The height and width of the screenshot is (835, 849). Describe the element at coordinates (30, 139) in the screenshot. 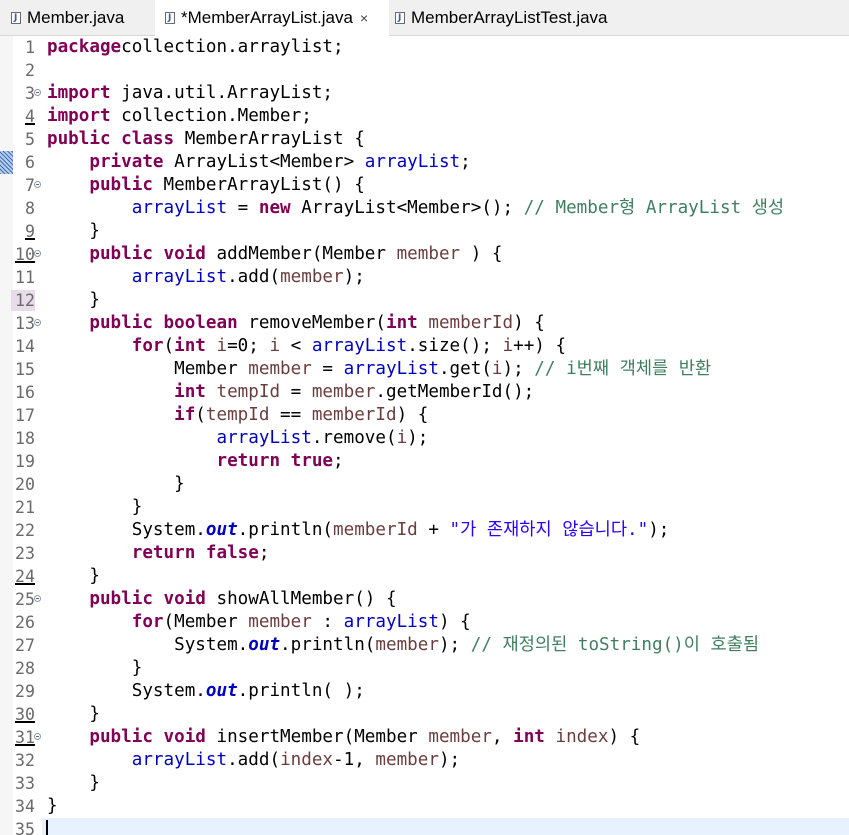

I see `line-number: 5` at that location.